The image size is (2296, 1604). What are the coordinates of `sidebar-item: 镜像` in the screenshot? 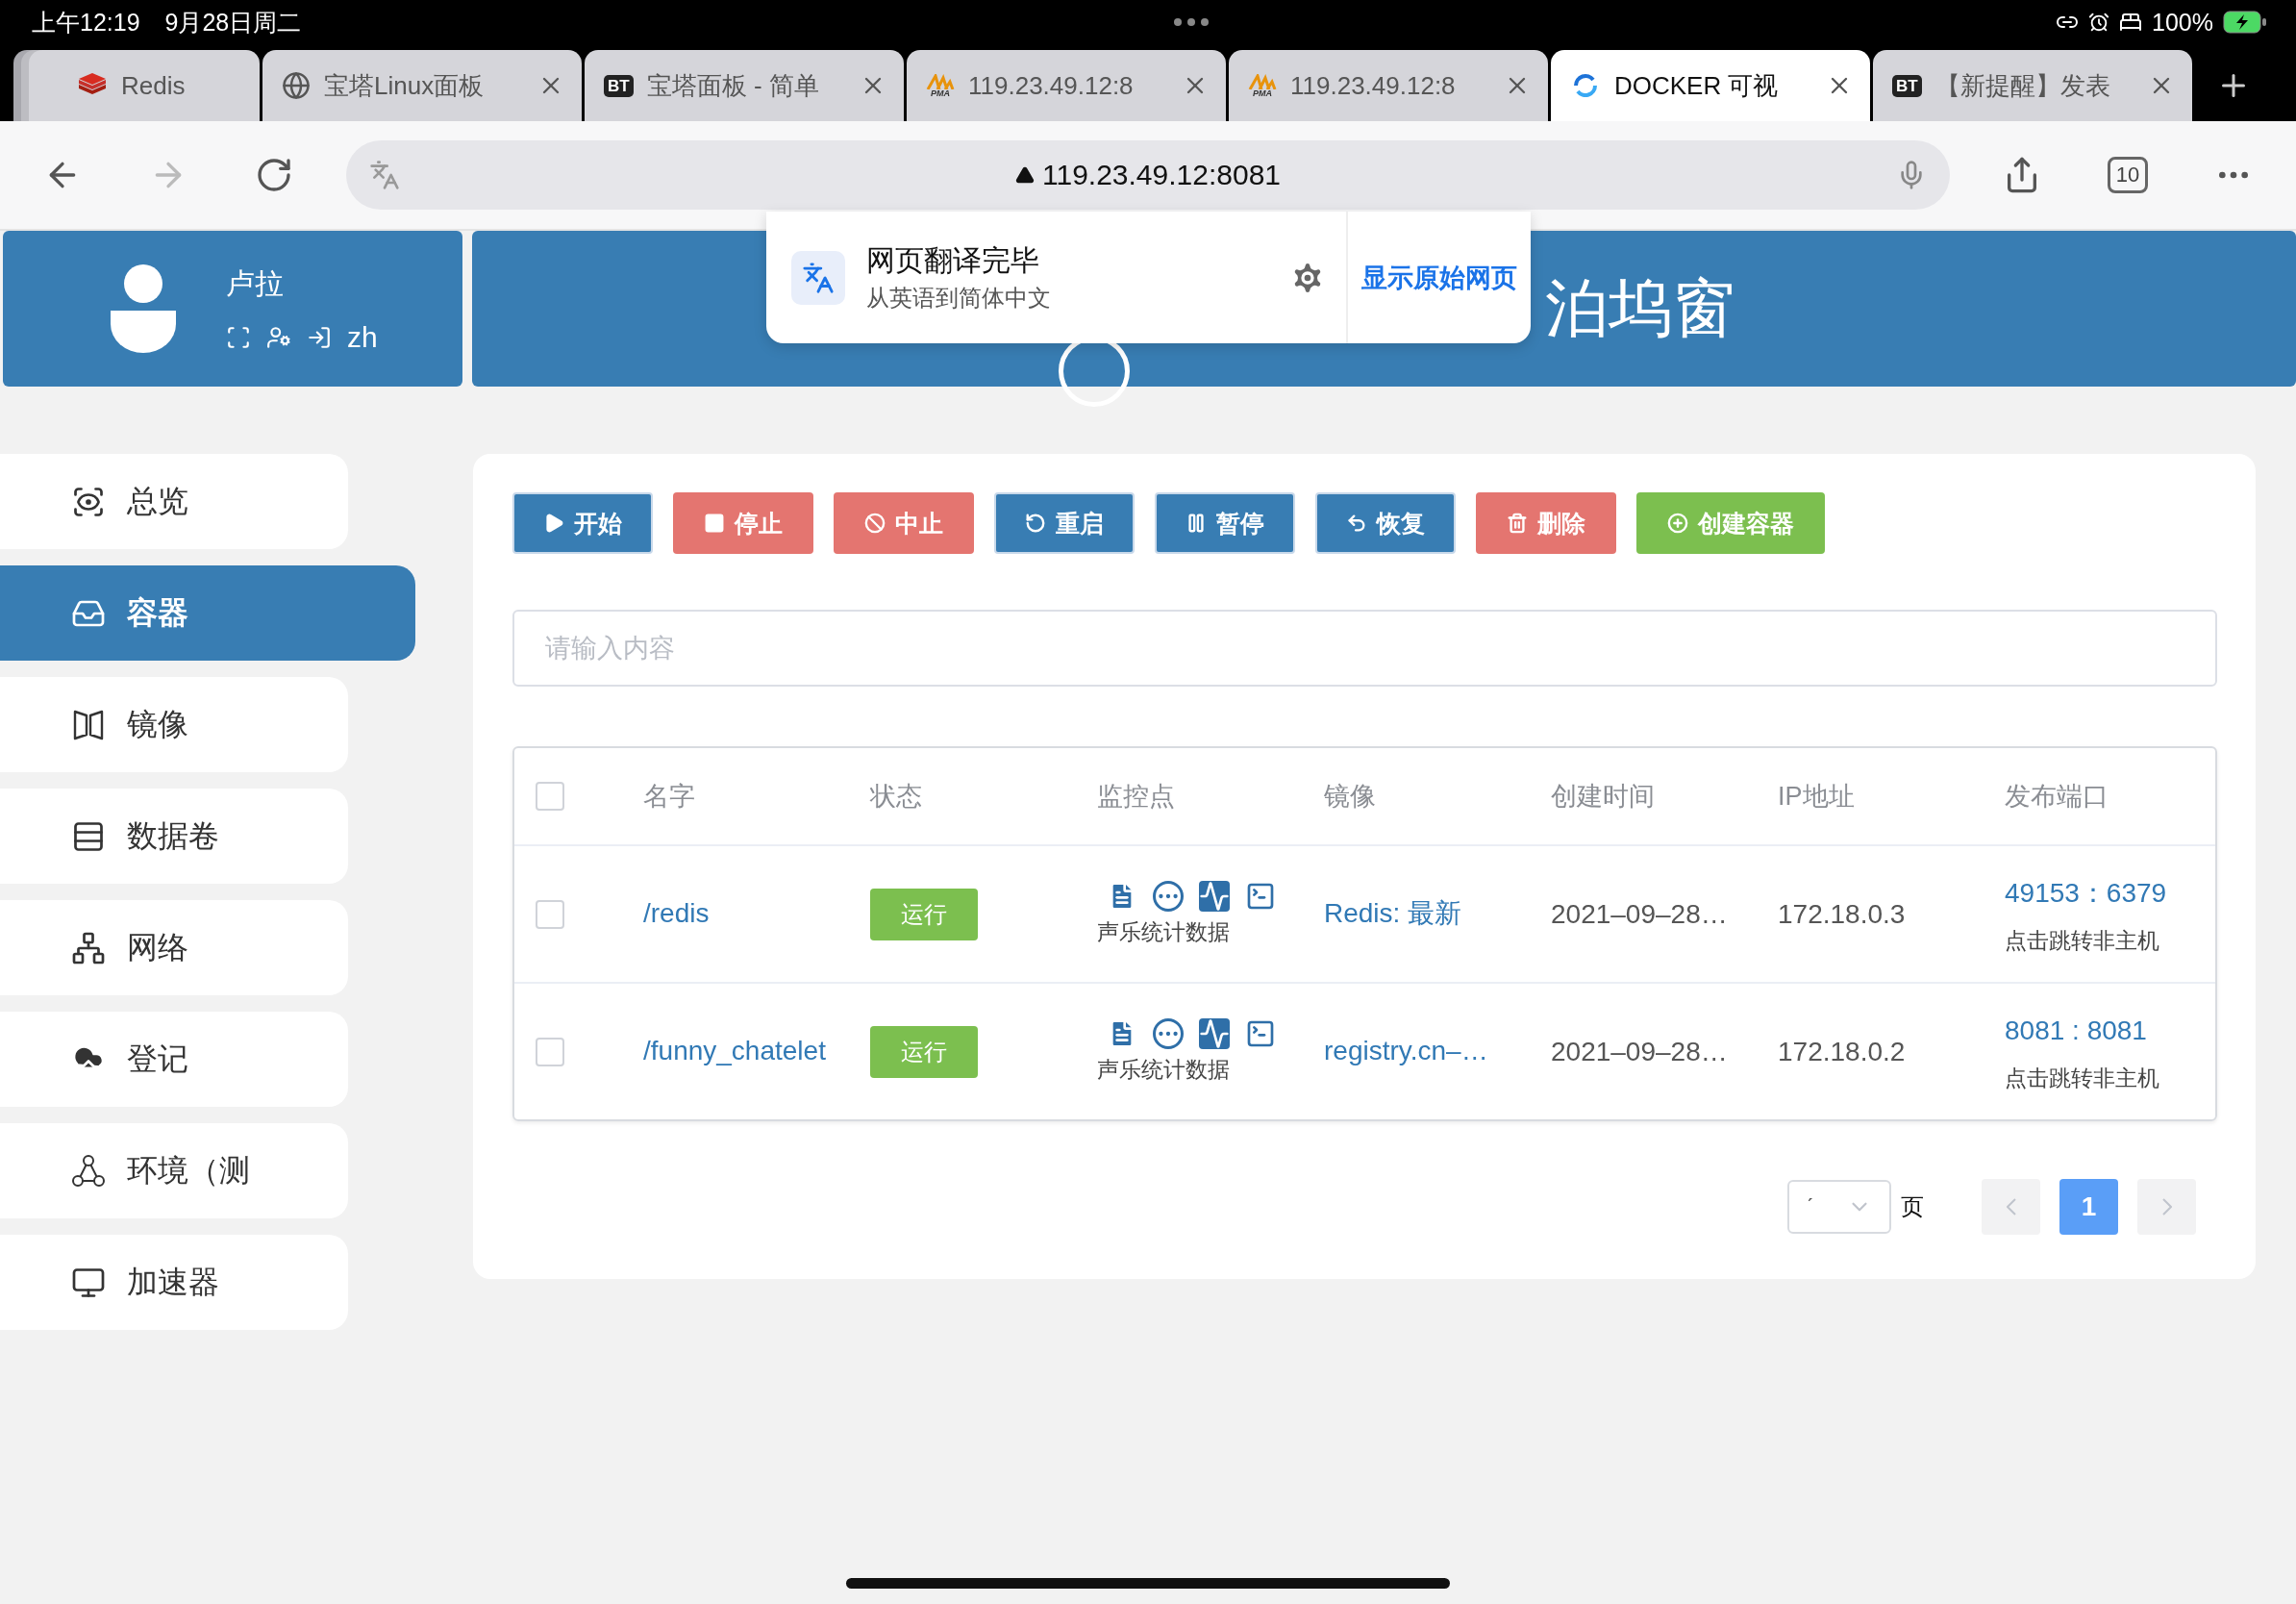 It's located at (174, 724).